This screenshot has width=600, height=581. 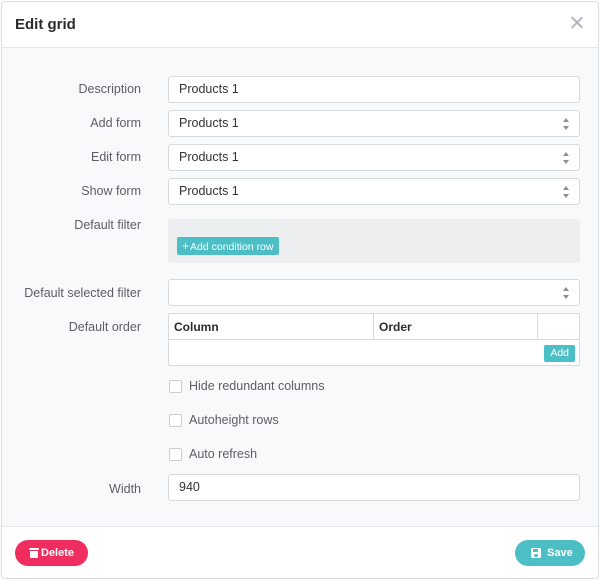 I want to click on default-filter-label: Default filter, so click(x=107, y=225).